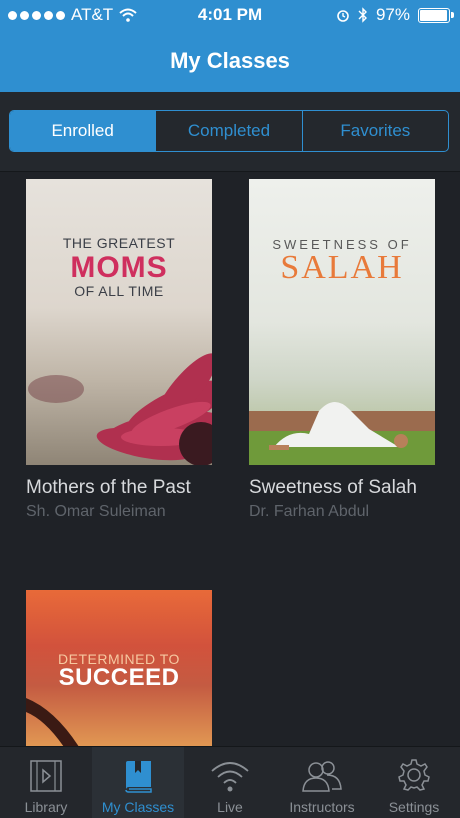 Image resolution: width=460 pixels, height=818 pixels. Describe the element at coordinates (120, 409) in the screenshot. I see `flower-image` at that location.